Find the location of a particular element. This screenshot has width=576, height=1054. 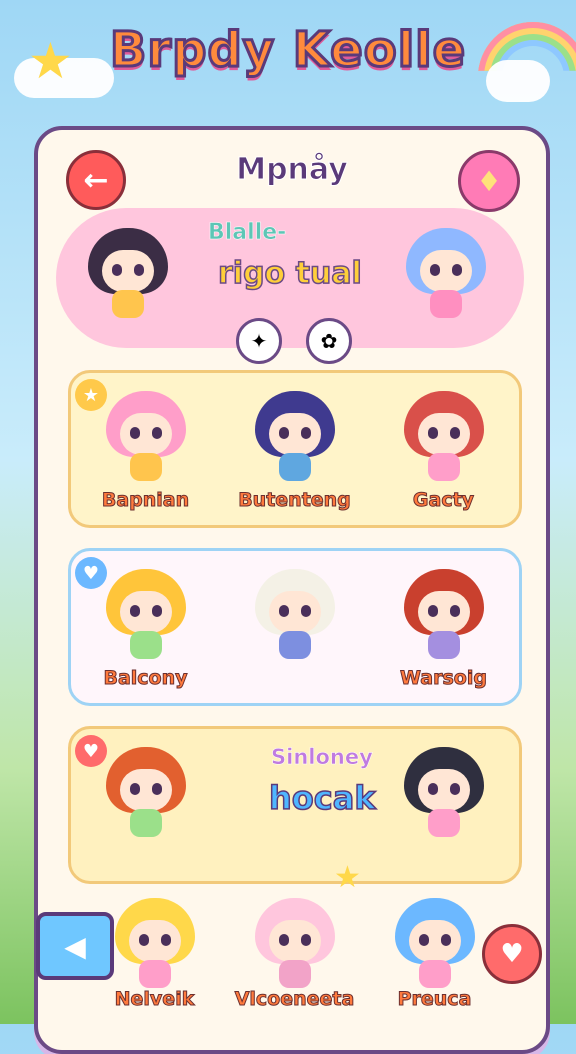

game-title: Brpdy Keolle is located at coordinates (287, 50).